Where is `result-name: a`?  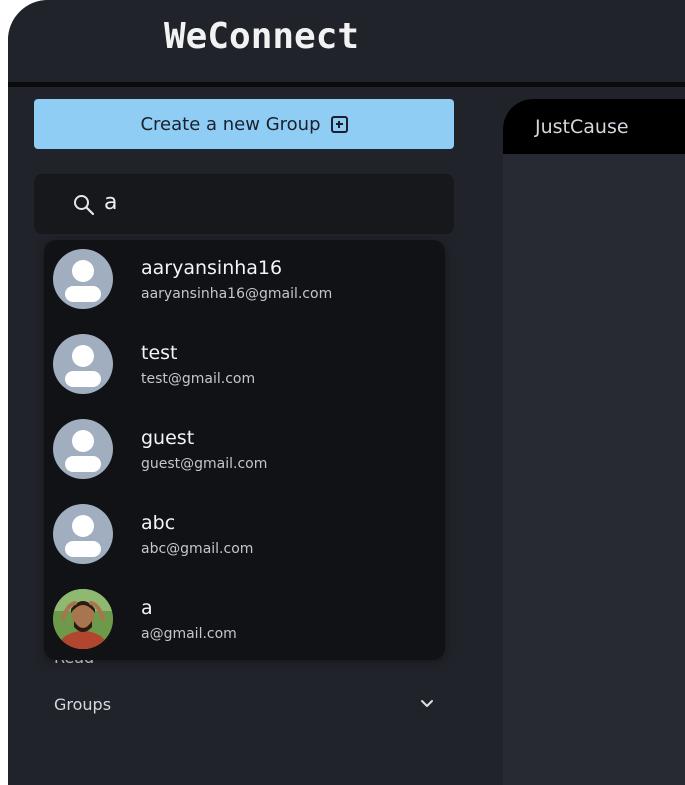 result-name: a is located at coordinates (147, 608).